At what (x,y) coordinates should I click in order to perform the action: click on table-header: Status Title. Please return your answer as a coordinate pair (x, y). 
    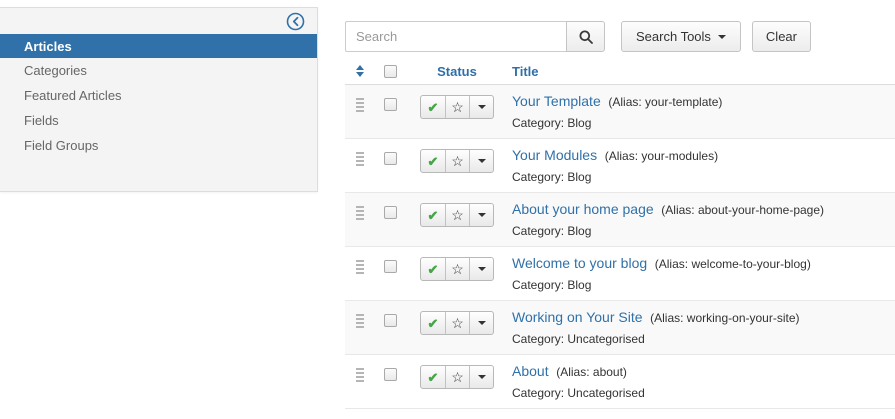
    Looking at the image, I should click on (620, 71).